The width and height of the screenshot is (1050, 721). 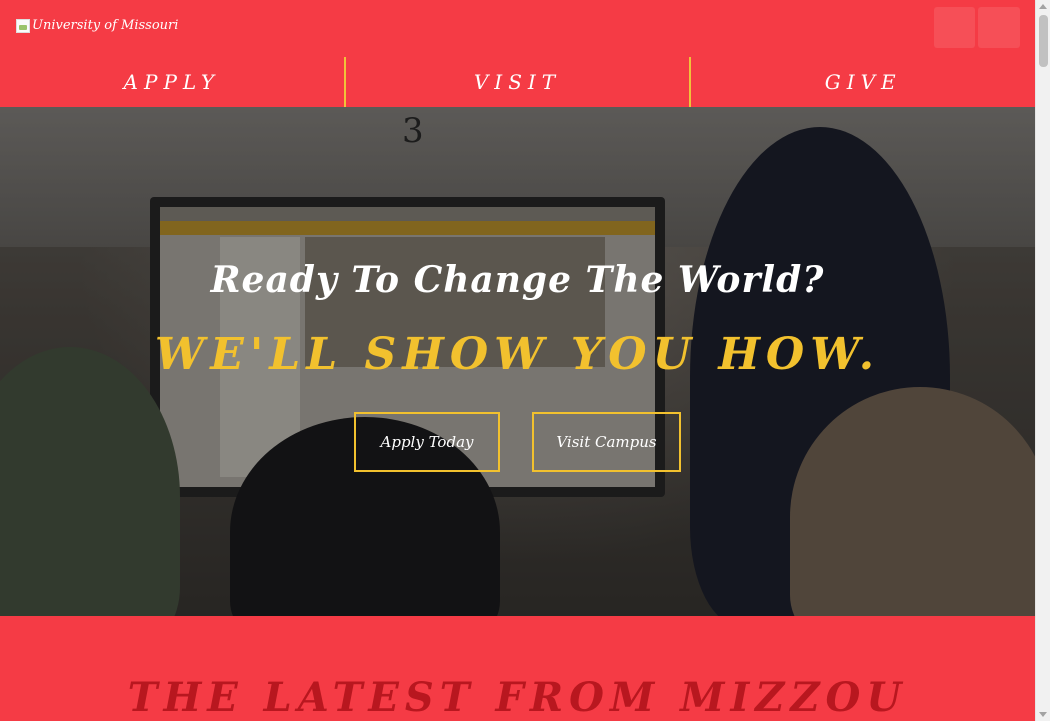 What do you see at coordinates (1043, 41) in the screenshot?
I see `scroll-thumb` at bounding box center [1043, 41].